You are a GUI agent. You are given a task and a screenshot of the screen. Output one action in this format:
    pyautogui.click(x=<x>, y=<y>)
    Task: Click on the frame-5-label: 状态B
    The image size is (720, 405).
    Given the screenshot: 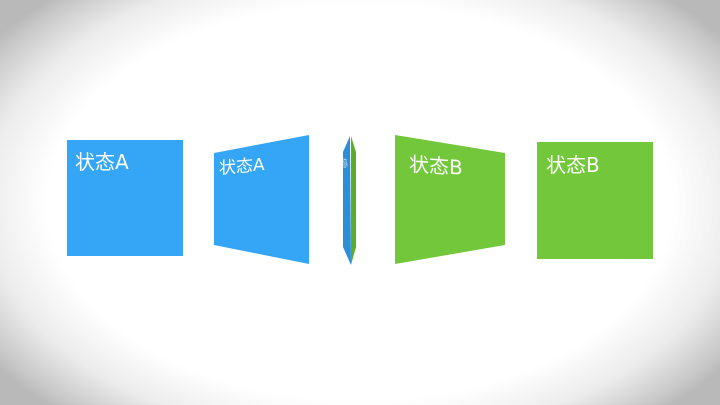 What is the action you would take?
    pyautogui.click(x=573, y=165)
    